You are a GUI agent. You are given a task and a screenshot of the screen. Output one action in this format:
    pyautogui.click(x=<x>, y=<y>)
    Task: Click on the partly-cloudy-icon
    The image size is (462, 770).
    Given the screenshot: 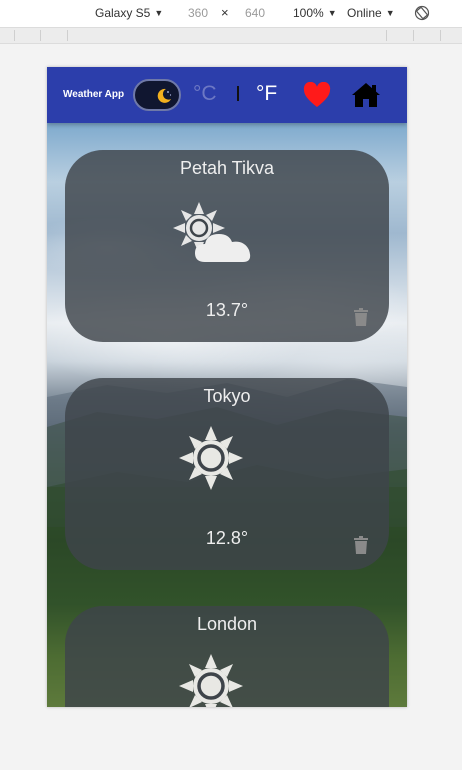 What is the action you would take?
    pyautogui.click(x=212, y=232)
    